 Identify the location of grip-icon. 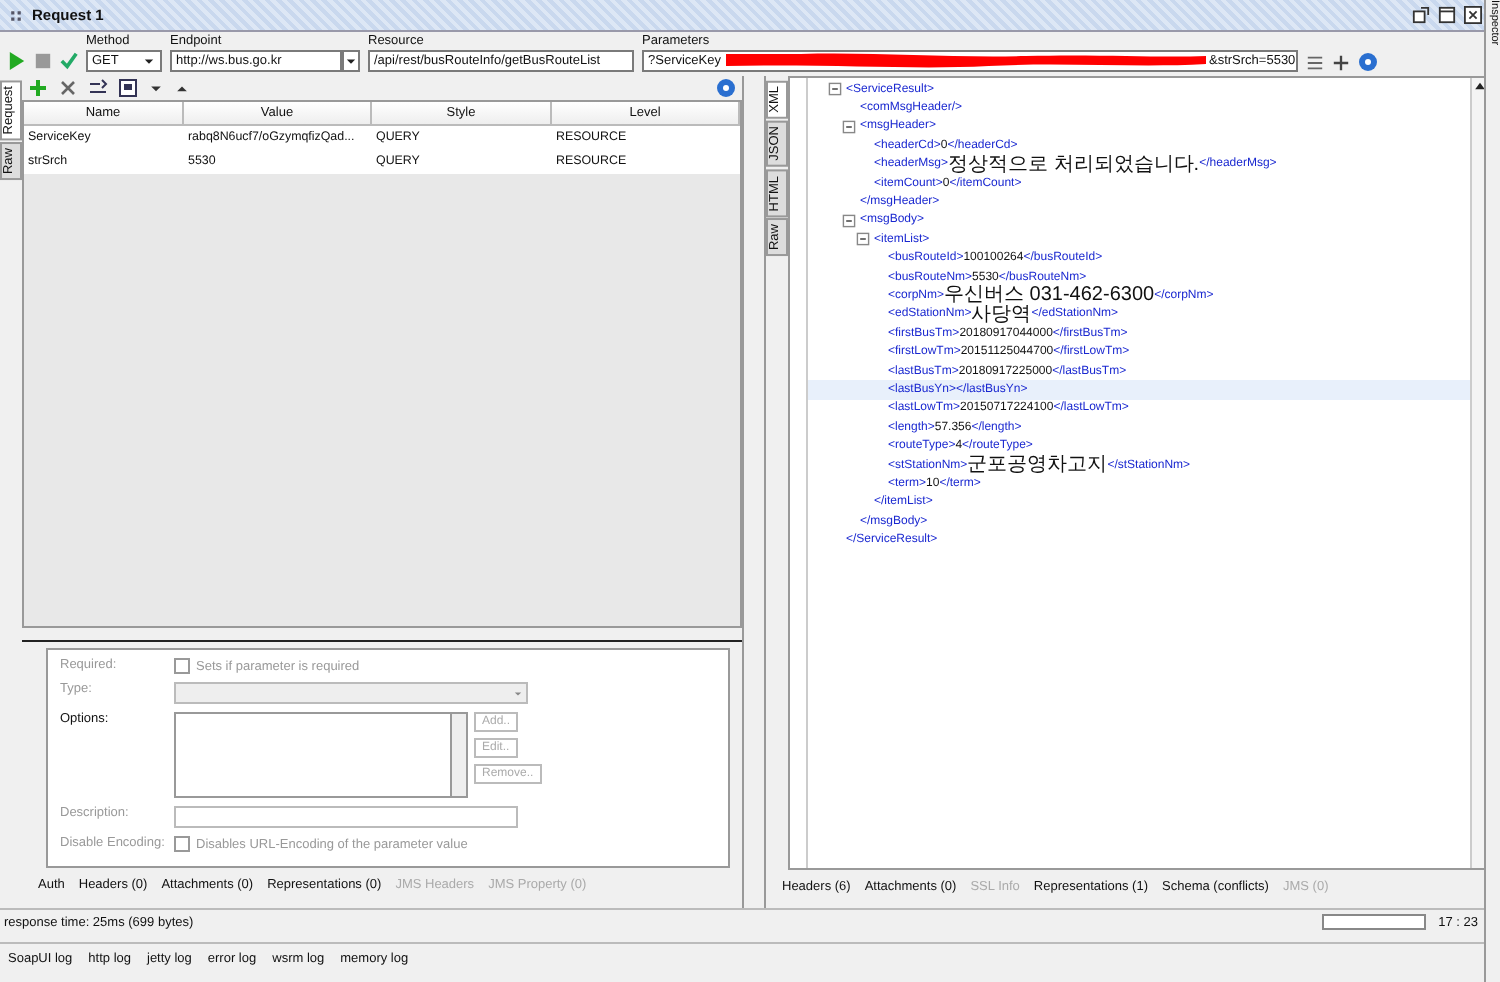
(16, 15).